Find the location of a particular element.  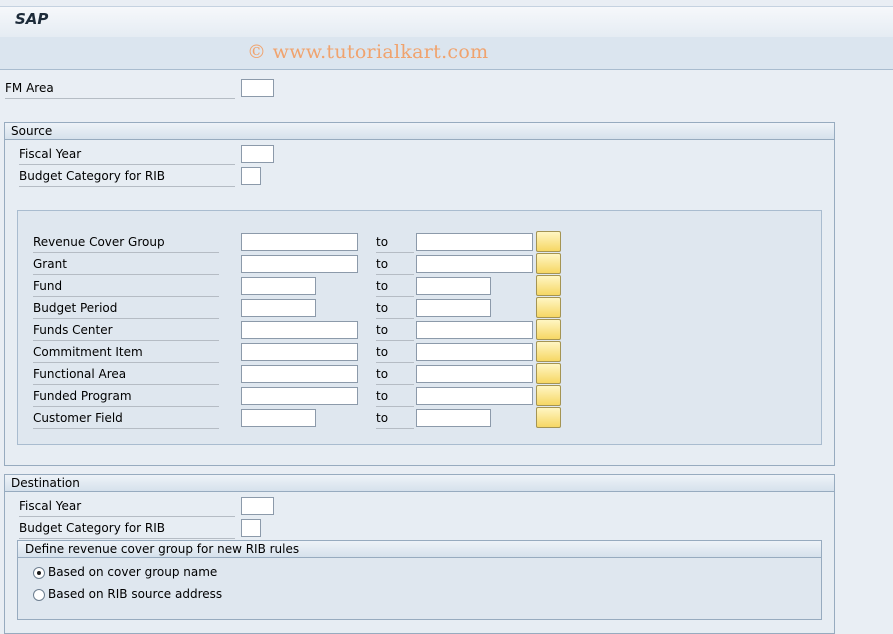

fund-to-input is located at coordinates (453, 286).